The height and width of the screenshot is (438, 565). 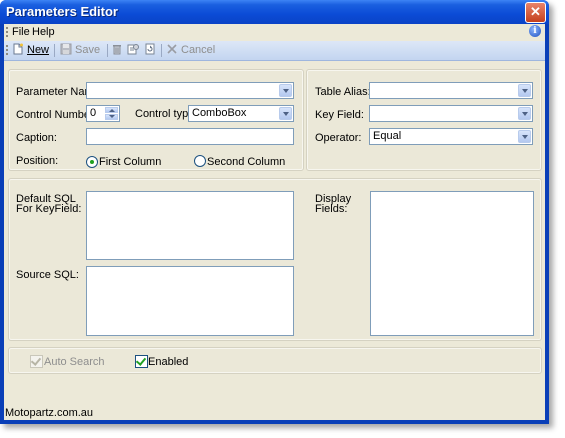 I want to click on position-label: Position:, so click(x=37, y=161).